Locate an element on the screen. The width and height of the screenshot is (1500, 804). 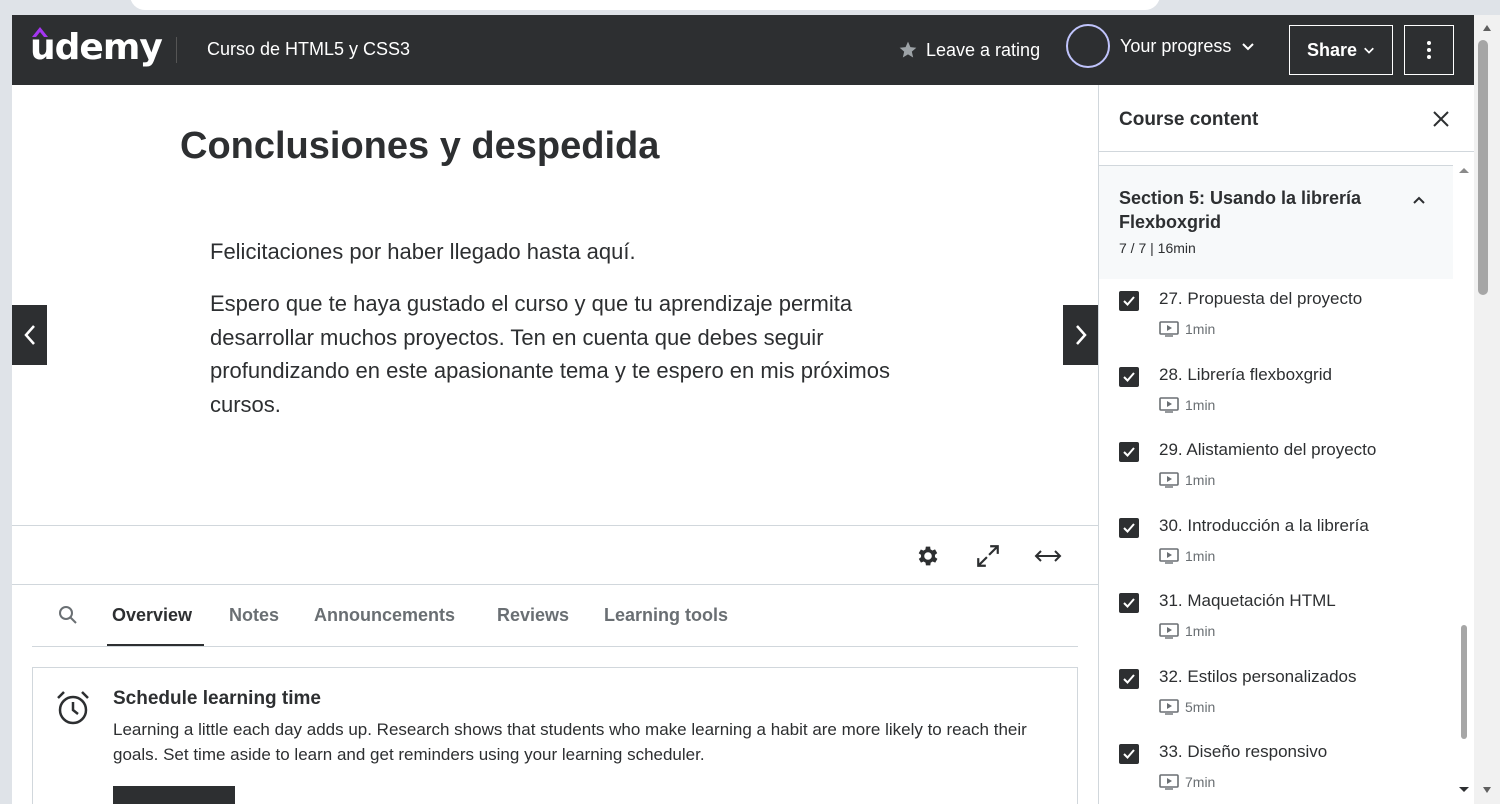
sidebar-scroll-thumb is located at coordinates (1464, 682).